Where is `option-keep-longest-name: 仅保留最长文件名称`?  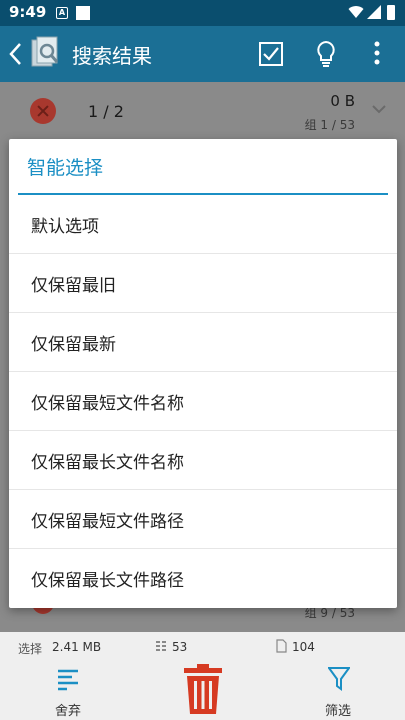 option-keep-longest-name: 仅保留最长文件名称 is located at coordinates (203, 460).